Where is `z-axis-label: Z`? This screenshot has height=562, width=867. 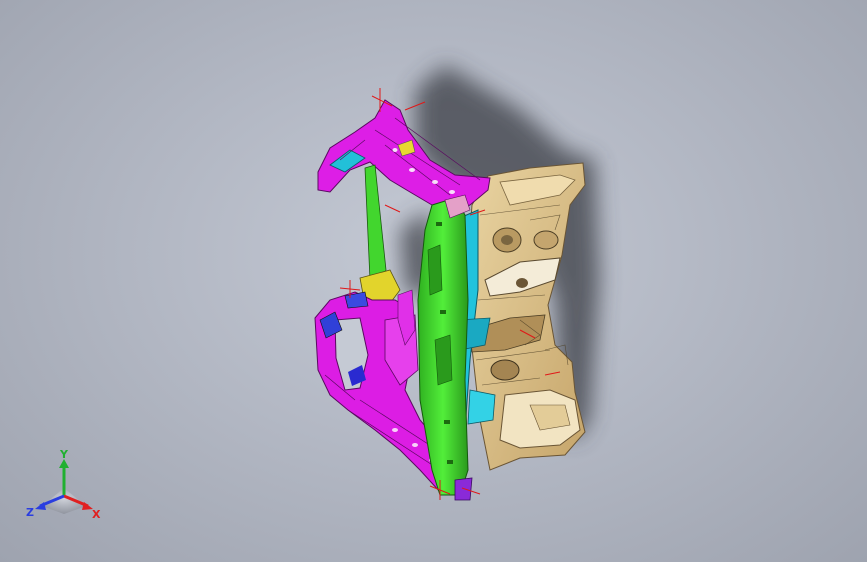 z-axis-label: Z is located at coordinates (30, 512).